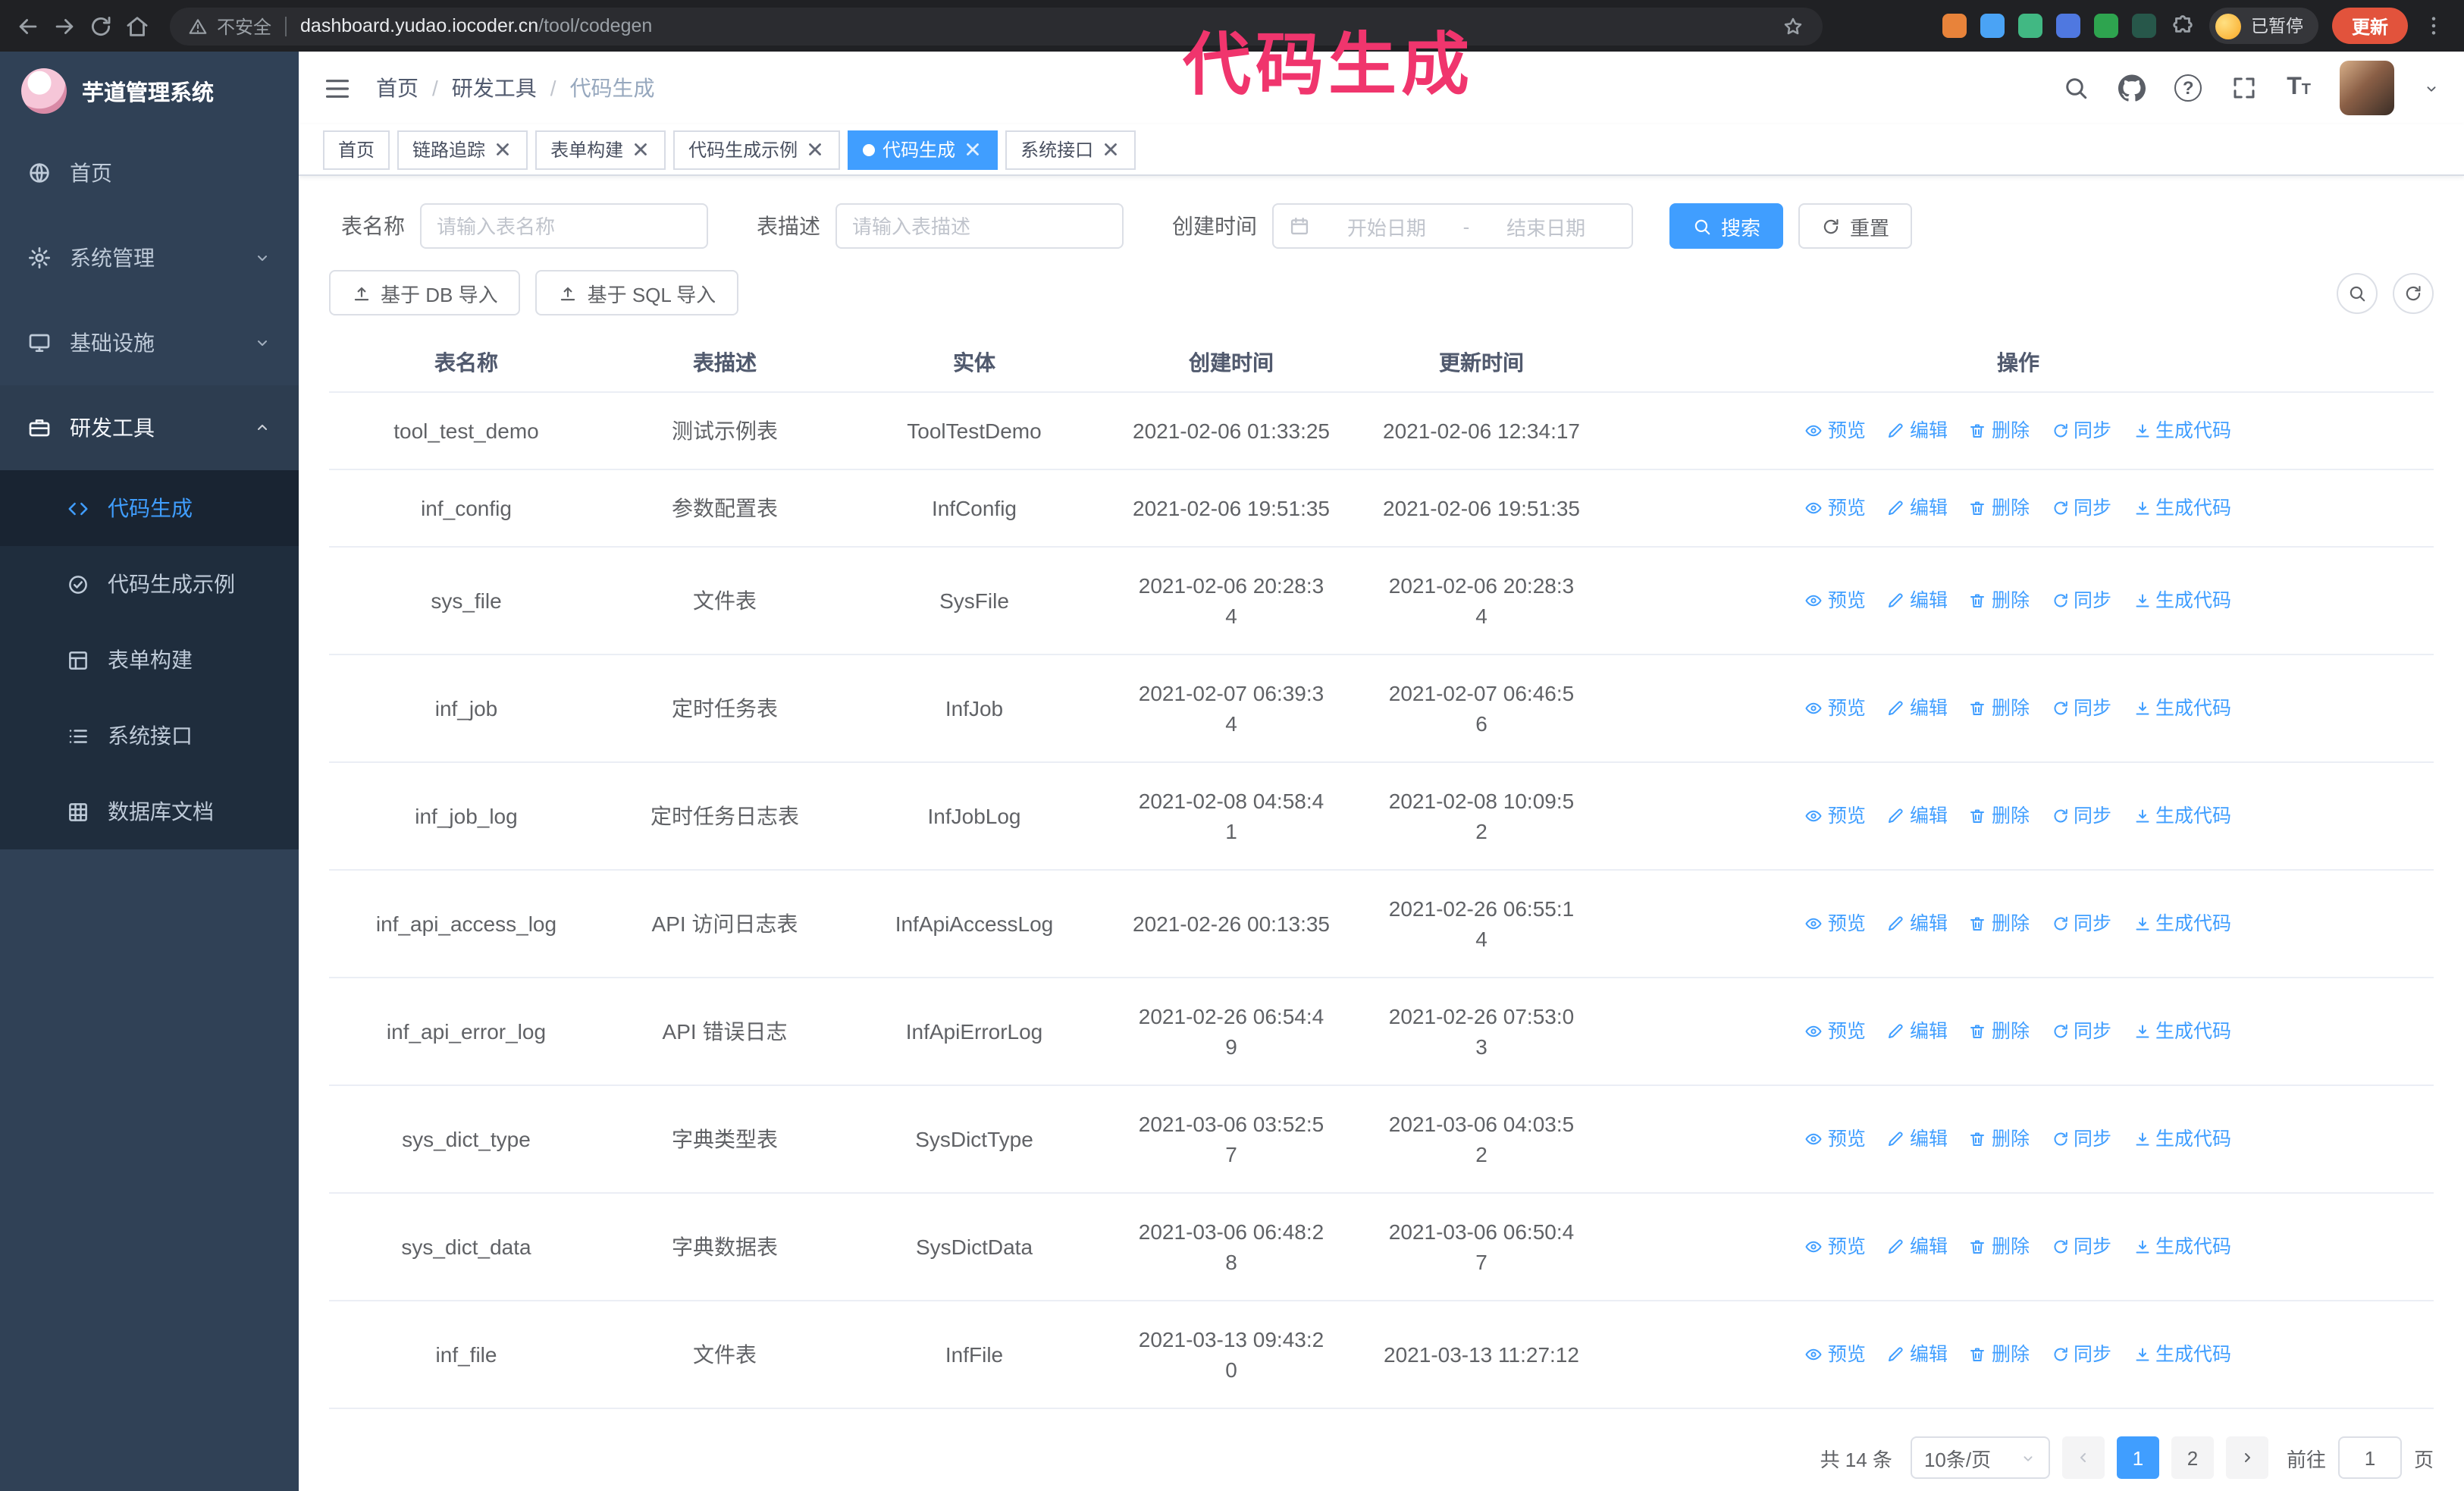  Describe the element at coordinates (244, 26) in the screenshot. I see `security-label: 不安全` at that location.